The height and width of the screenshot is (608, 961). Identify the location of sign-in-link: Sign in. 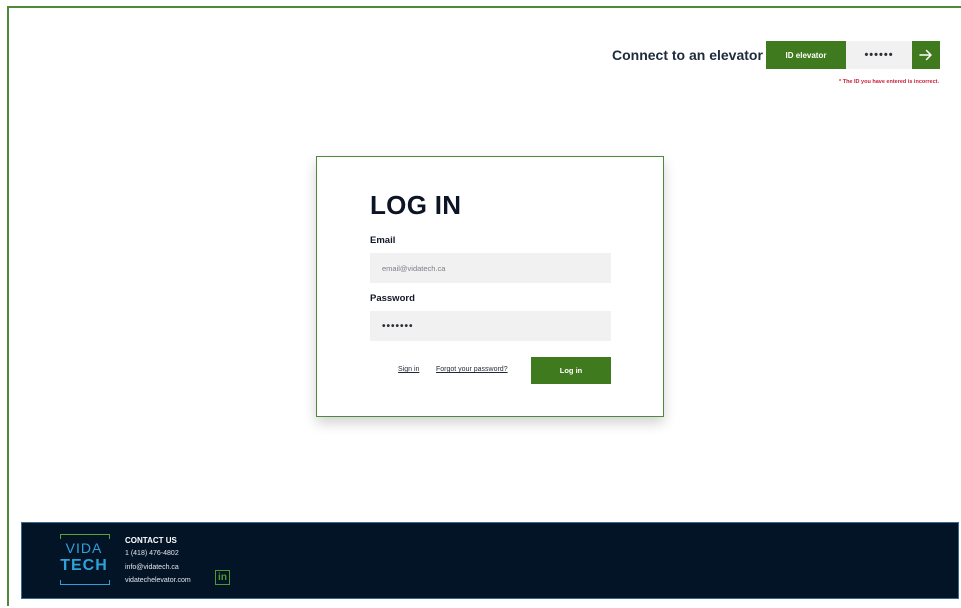
(408, 369).